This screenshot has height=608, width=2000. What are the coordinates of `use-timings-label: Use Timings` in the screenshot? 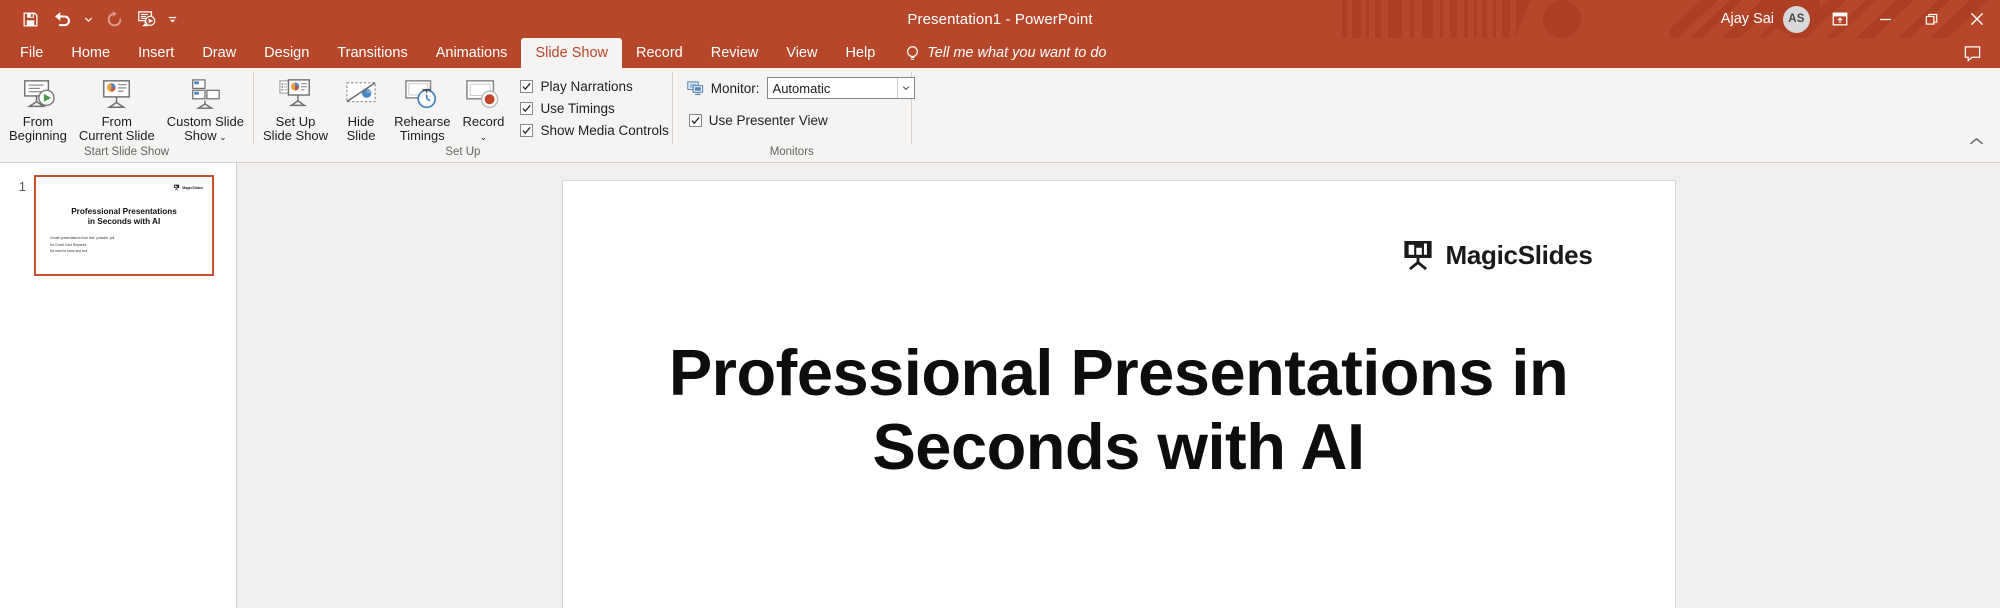 It's located at (577, 108).